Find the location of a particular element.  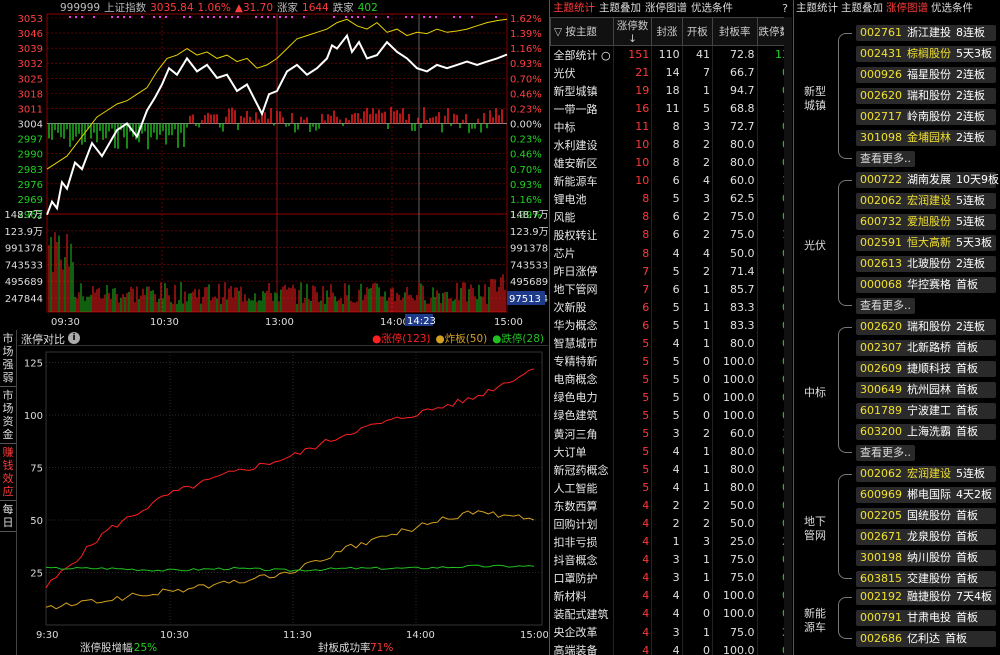

stock-name: 瑞和股份 is located at coordinates (929, 95).